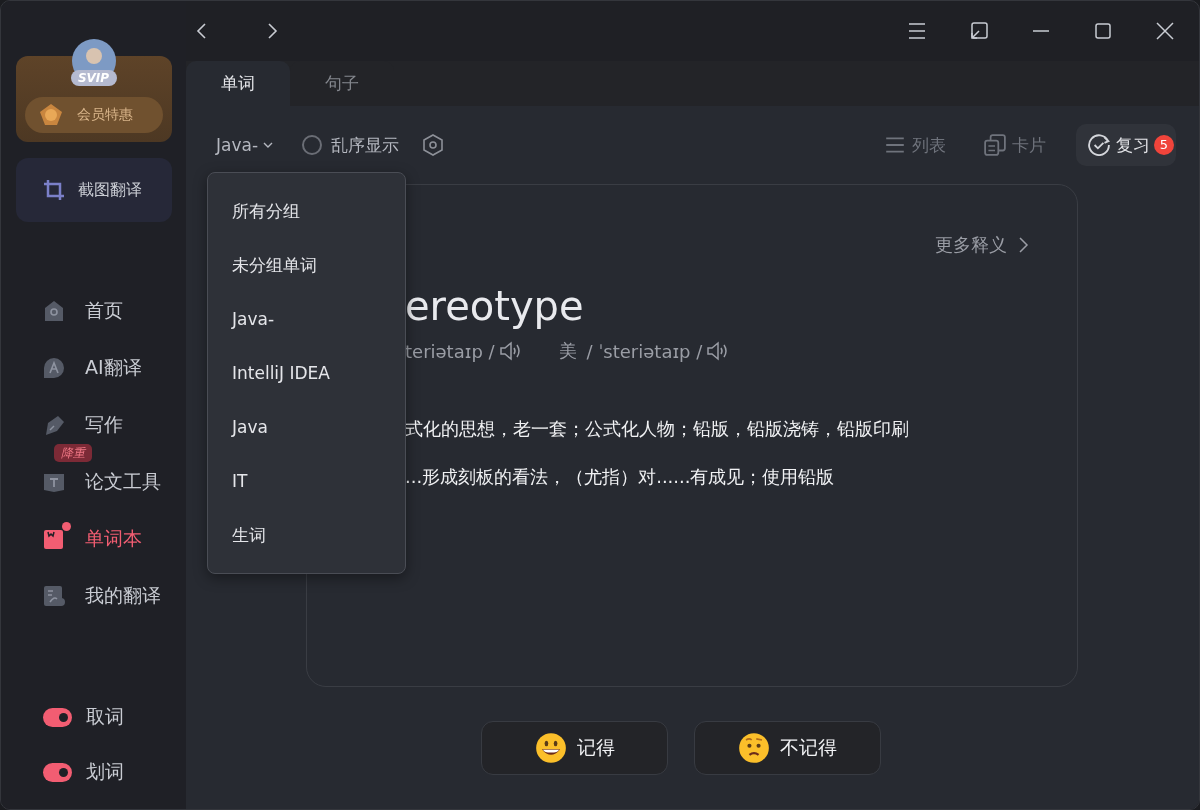 Image resolution: width=1200 pixels, height=810 pixels. What do you see at coordinates (238, 83) in the screenshot?
I see `tab: 单词` at bounding box center [238, 83].